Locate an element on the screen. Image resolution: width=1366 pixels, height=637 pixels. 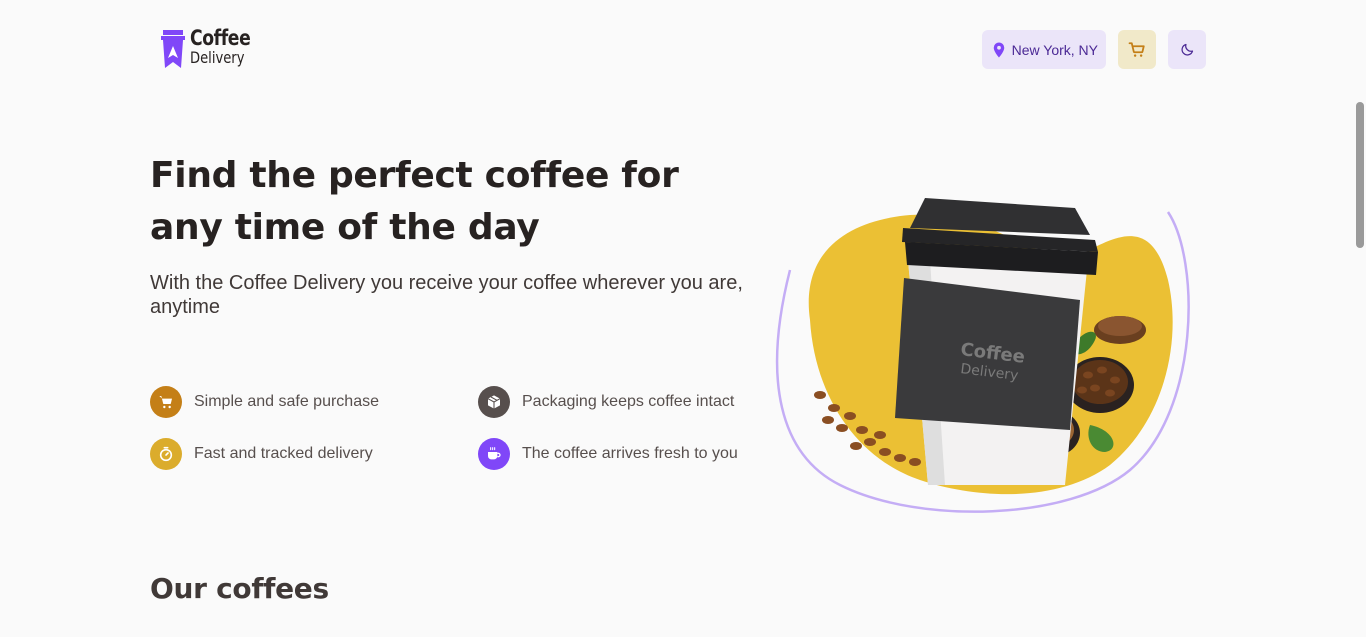
feature-item: The coffee arrives fresh to you is located at coordinates (614, 454).